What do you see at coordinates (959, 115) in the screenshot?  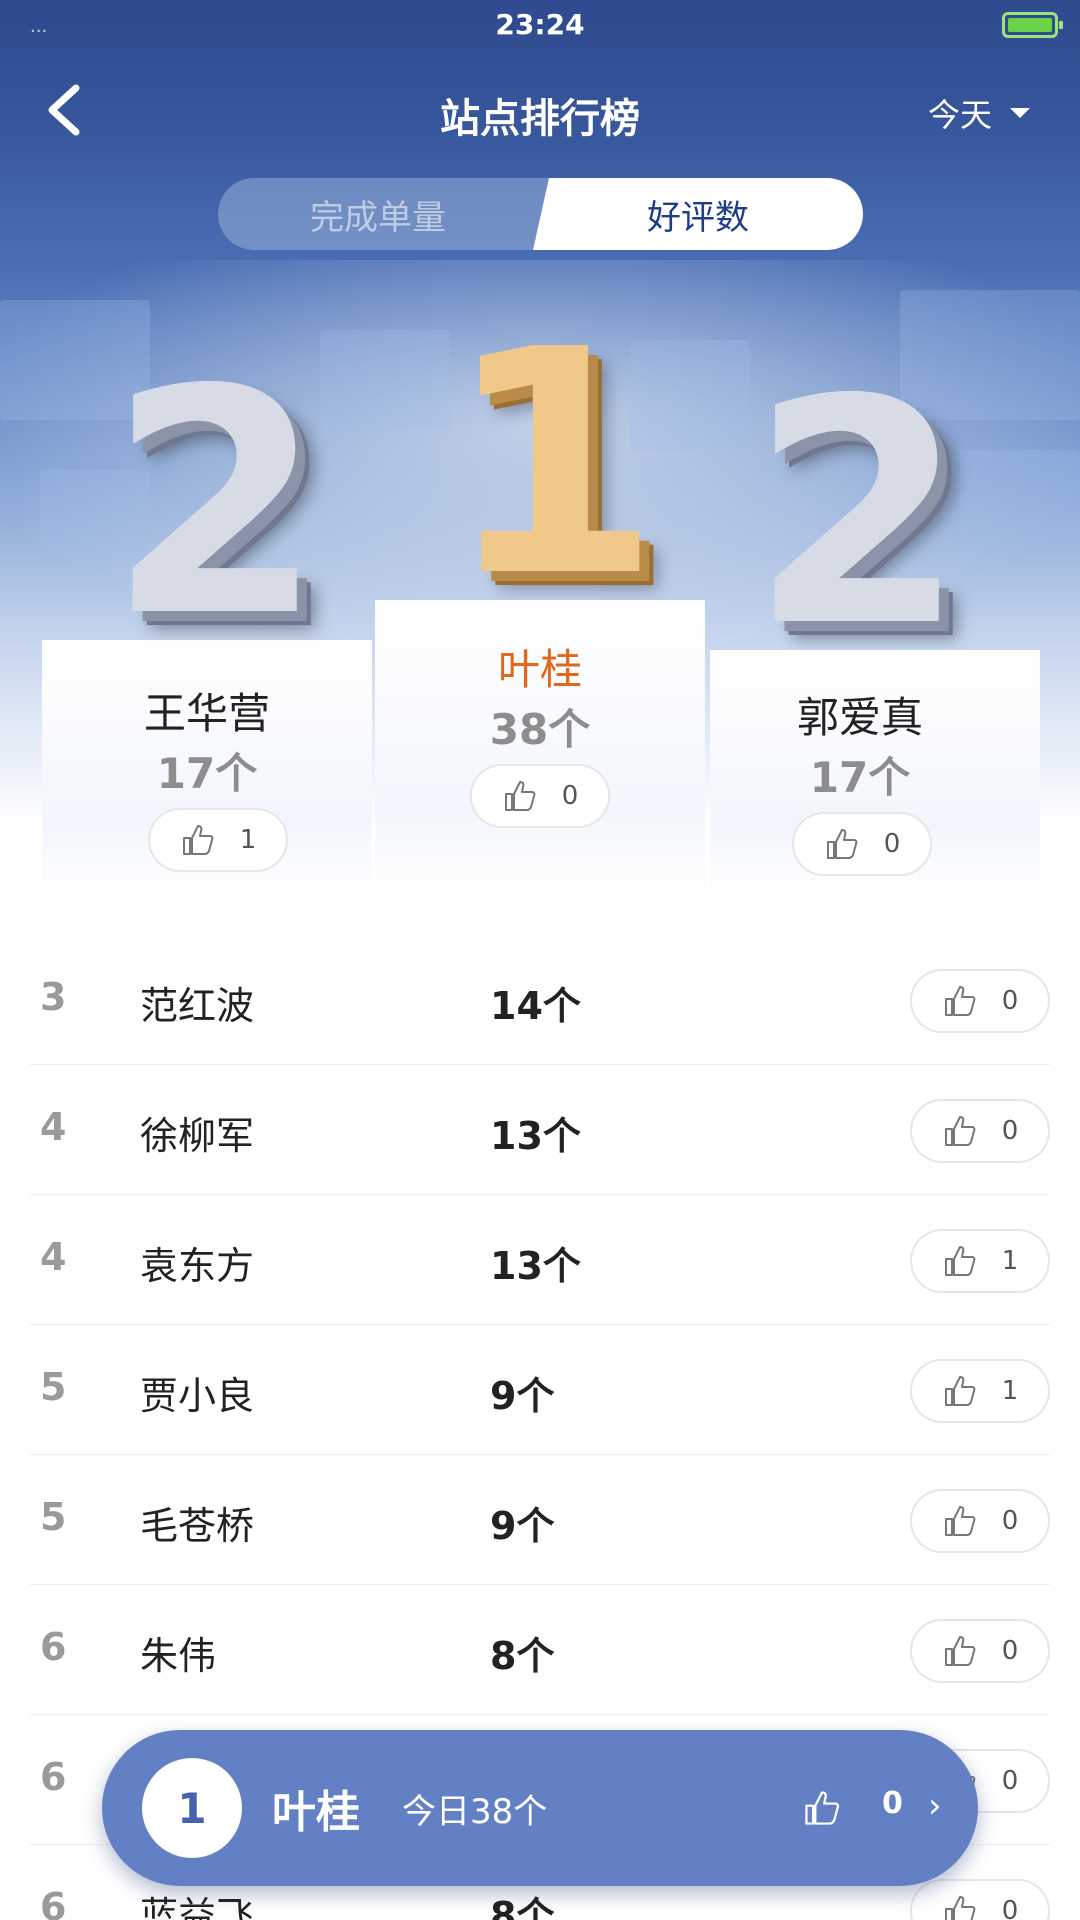 I see `date-filter-label: 今天` at bounding box center [959, 115].